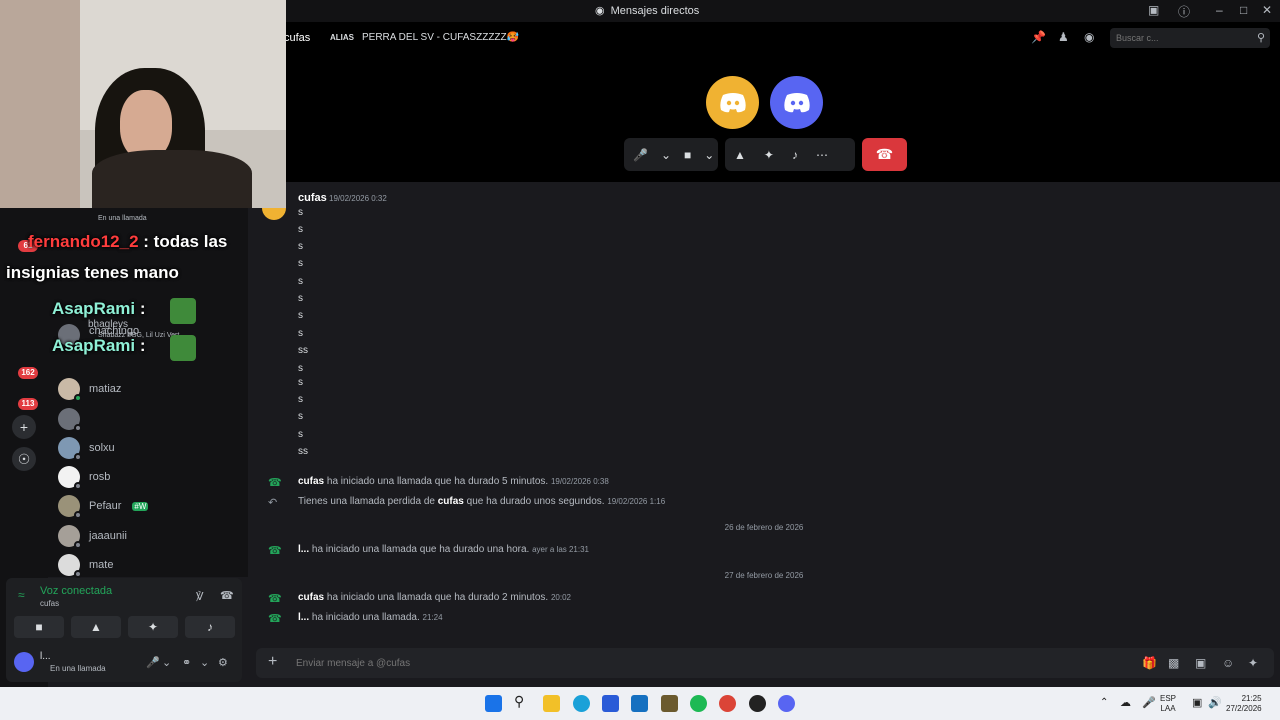  Describe the element at coordinates (610, 703) in the screenshot. I see `store-icon` at that location.